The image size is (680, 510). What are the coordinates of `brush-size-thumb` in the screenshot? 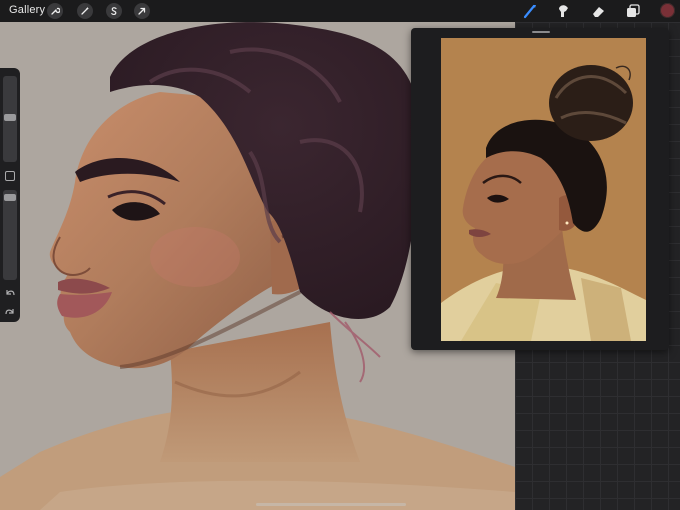 It's located at (10, 117).